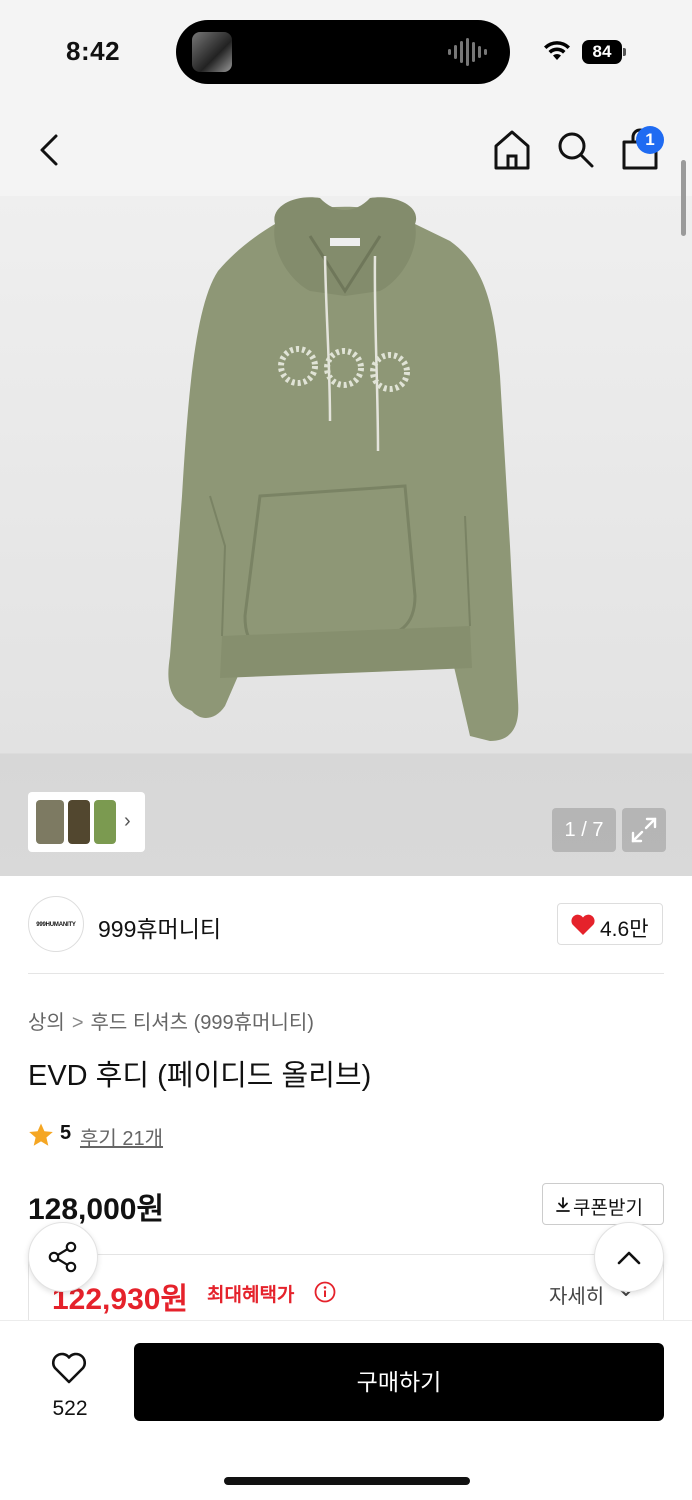  I want to click on section-divider, so click(346, 973).